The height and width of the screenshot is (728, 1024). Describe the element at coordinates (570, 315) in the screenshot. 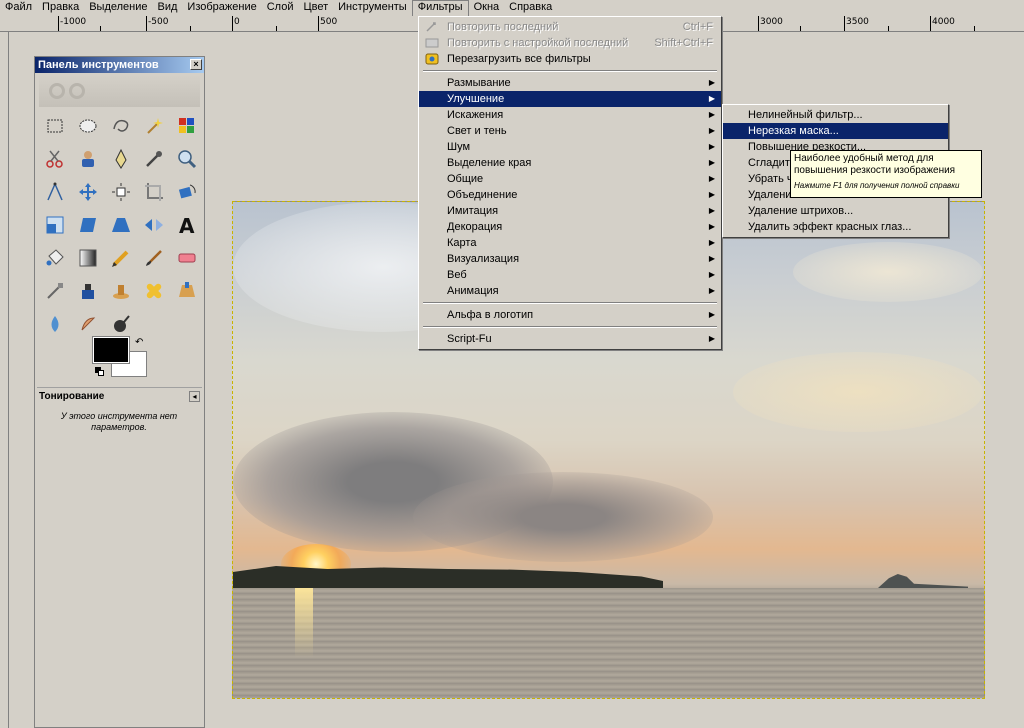

I see `submenu-alpha-to-logo: Альфа в логотип ▶` at that location.